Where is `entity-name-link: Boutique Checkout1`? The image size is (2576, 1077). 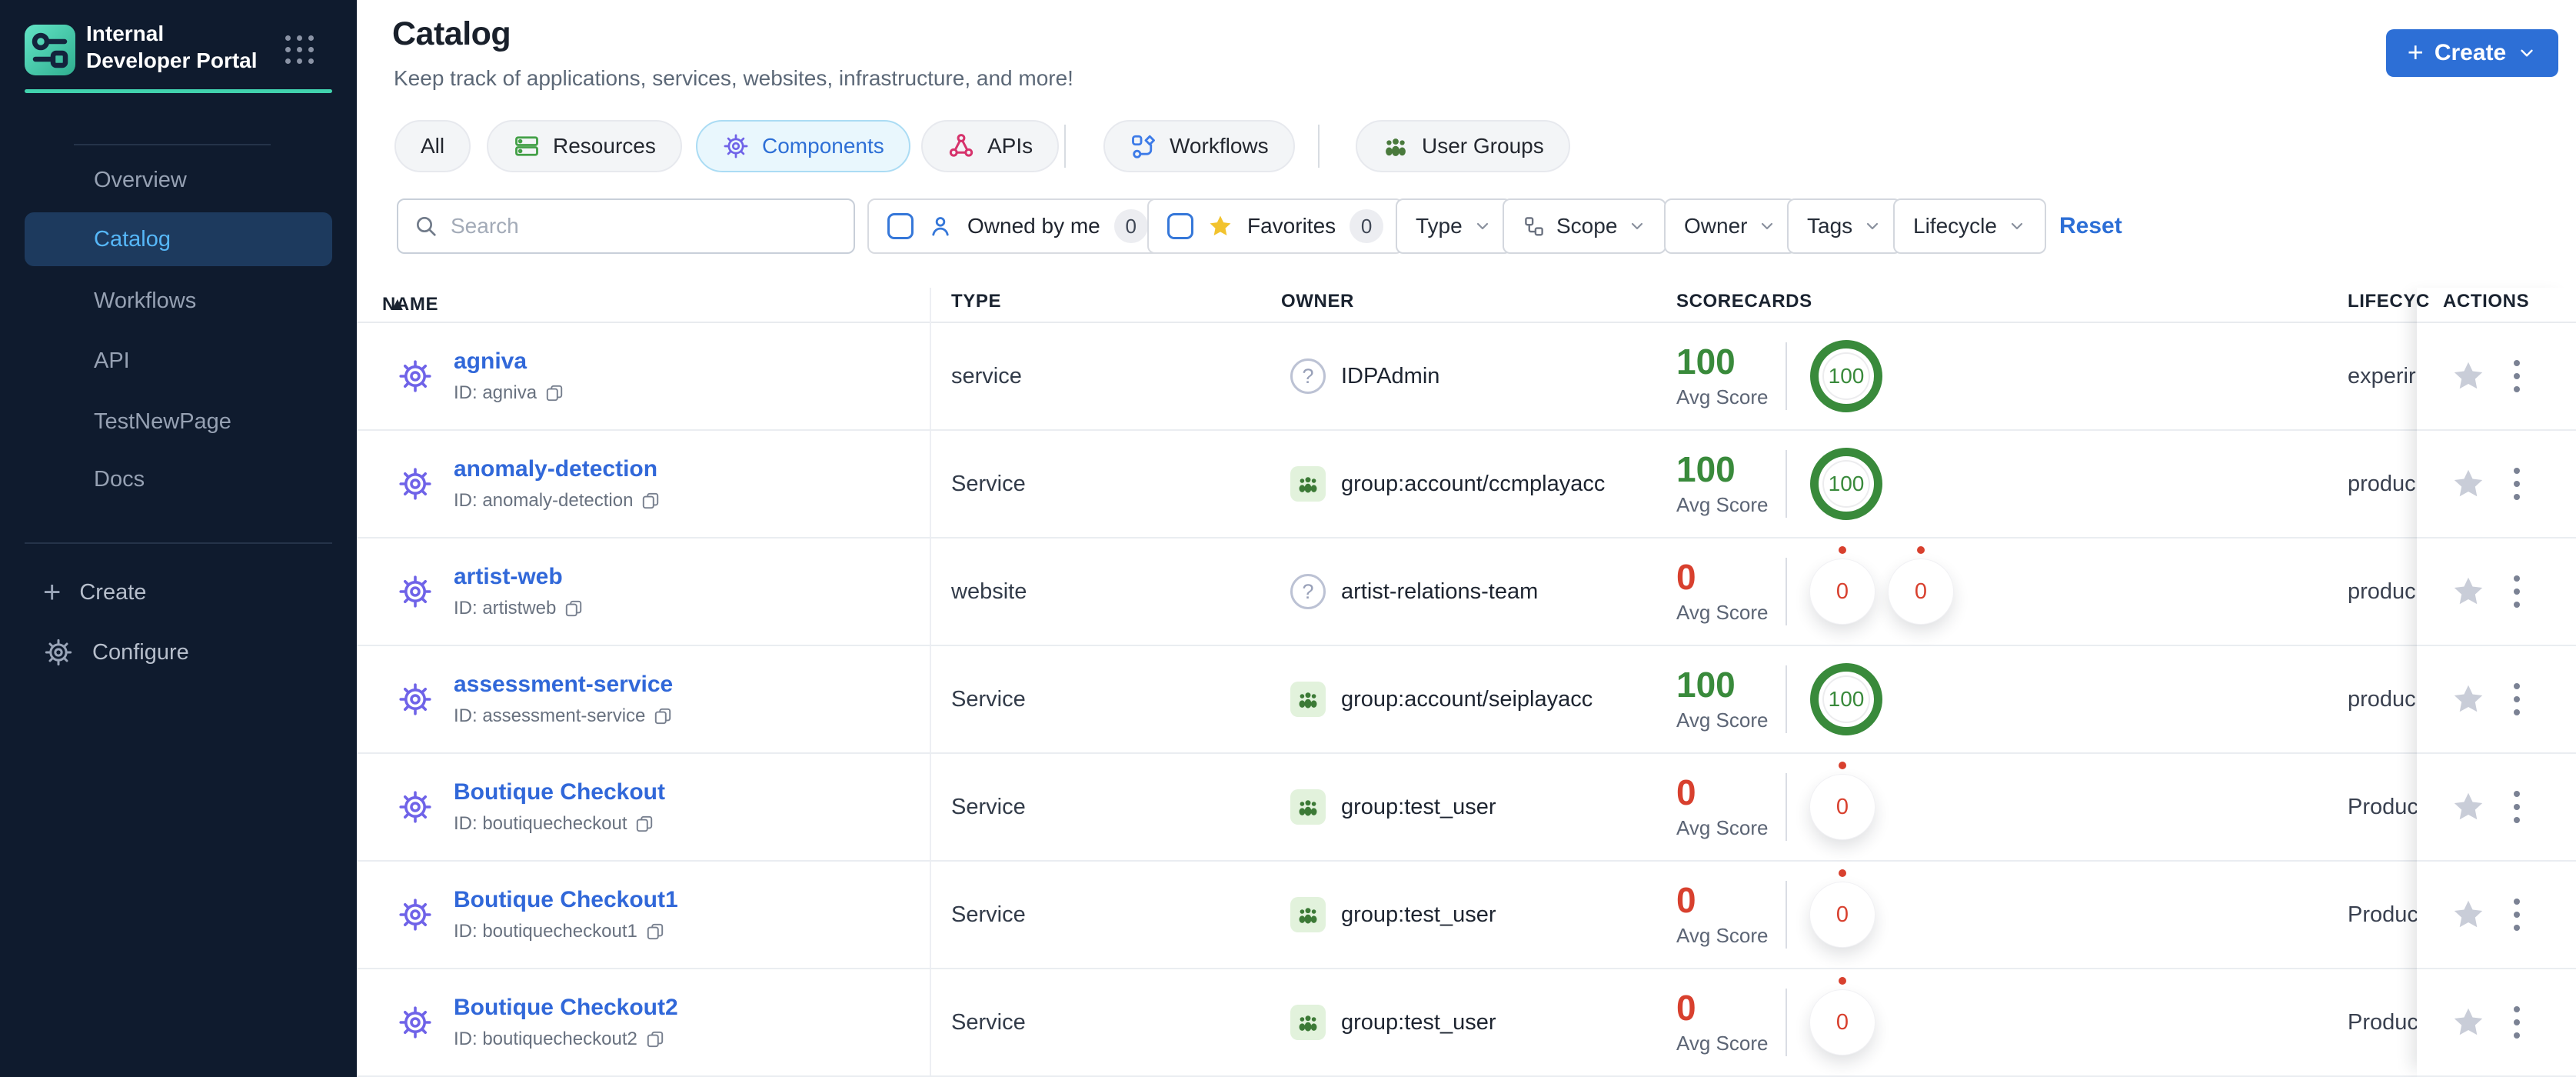 entity-name-link: Boutique Checkout1 is located at coordinates (566, 899).